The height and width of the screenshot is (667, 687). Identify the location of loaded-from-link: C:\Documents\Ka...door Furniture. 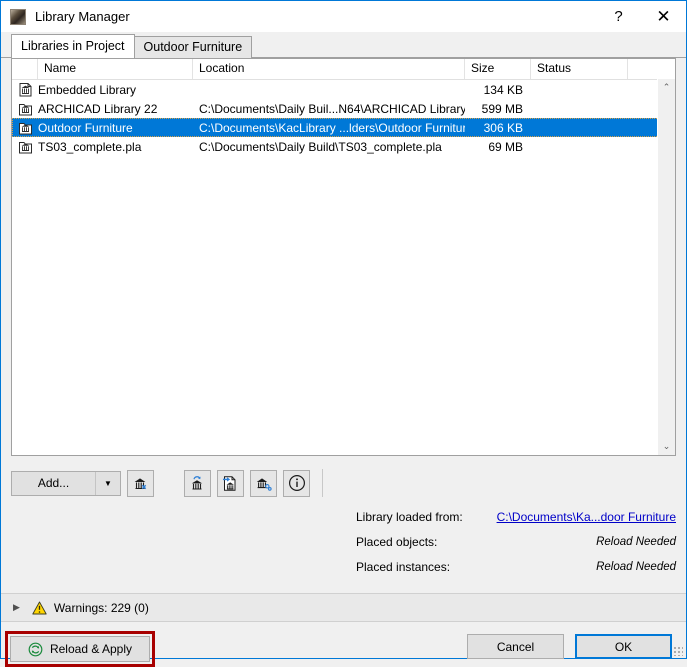
(586, 517).